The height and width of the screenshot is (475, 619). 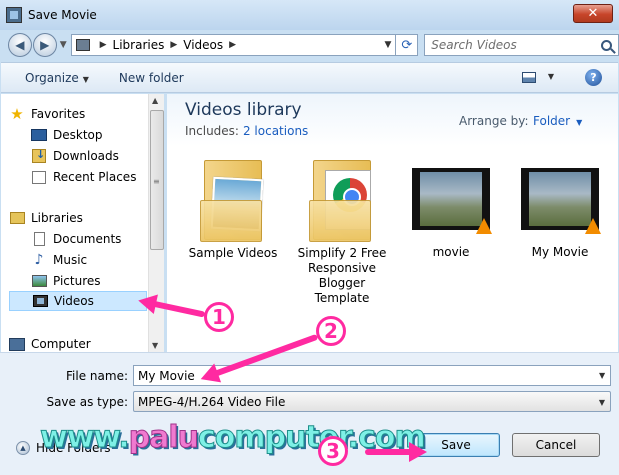 I want to click on computer-icon, so click(x=17, y=344).